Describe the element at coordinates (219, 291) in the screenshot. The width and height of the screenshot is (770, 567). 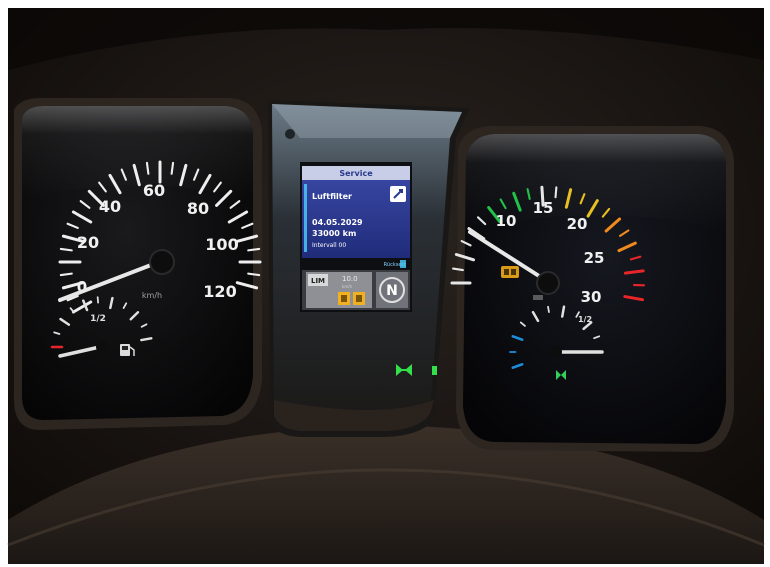
I see `speed-label-120: 120` at that location.